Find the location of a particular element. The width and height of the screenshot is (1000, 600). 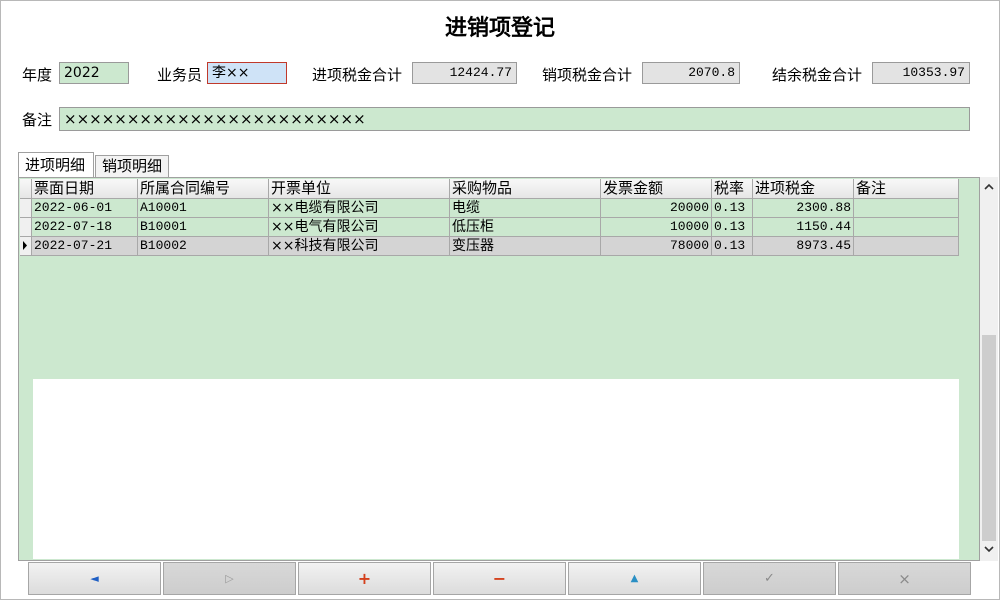

col-header-amount: 发票金额 is located at coordinates (656, 189).